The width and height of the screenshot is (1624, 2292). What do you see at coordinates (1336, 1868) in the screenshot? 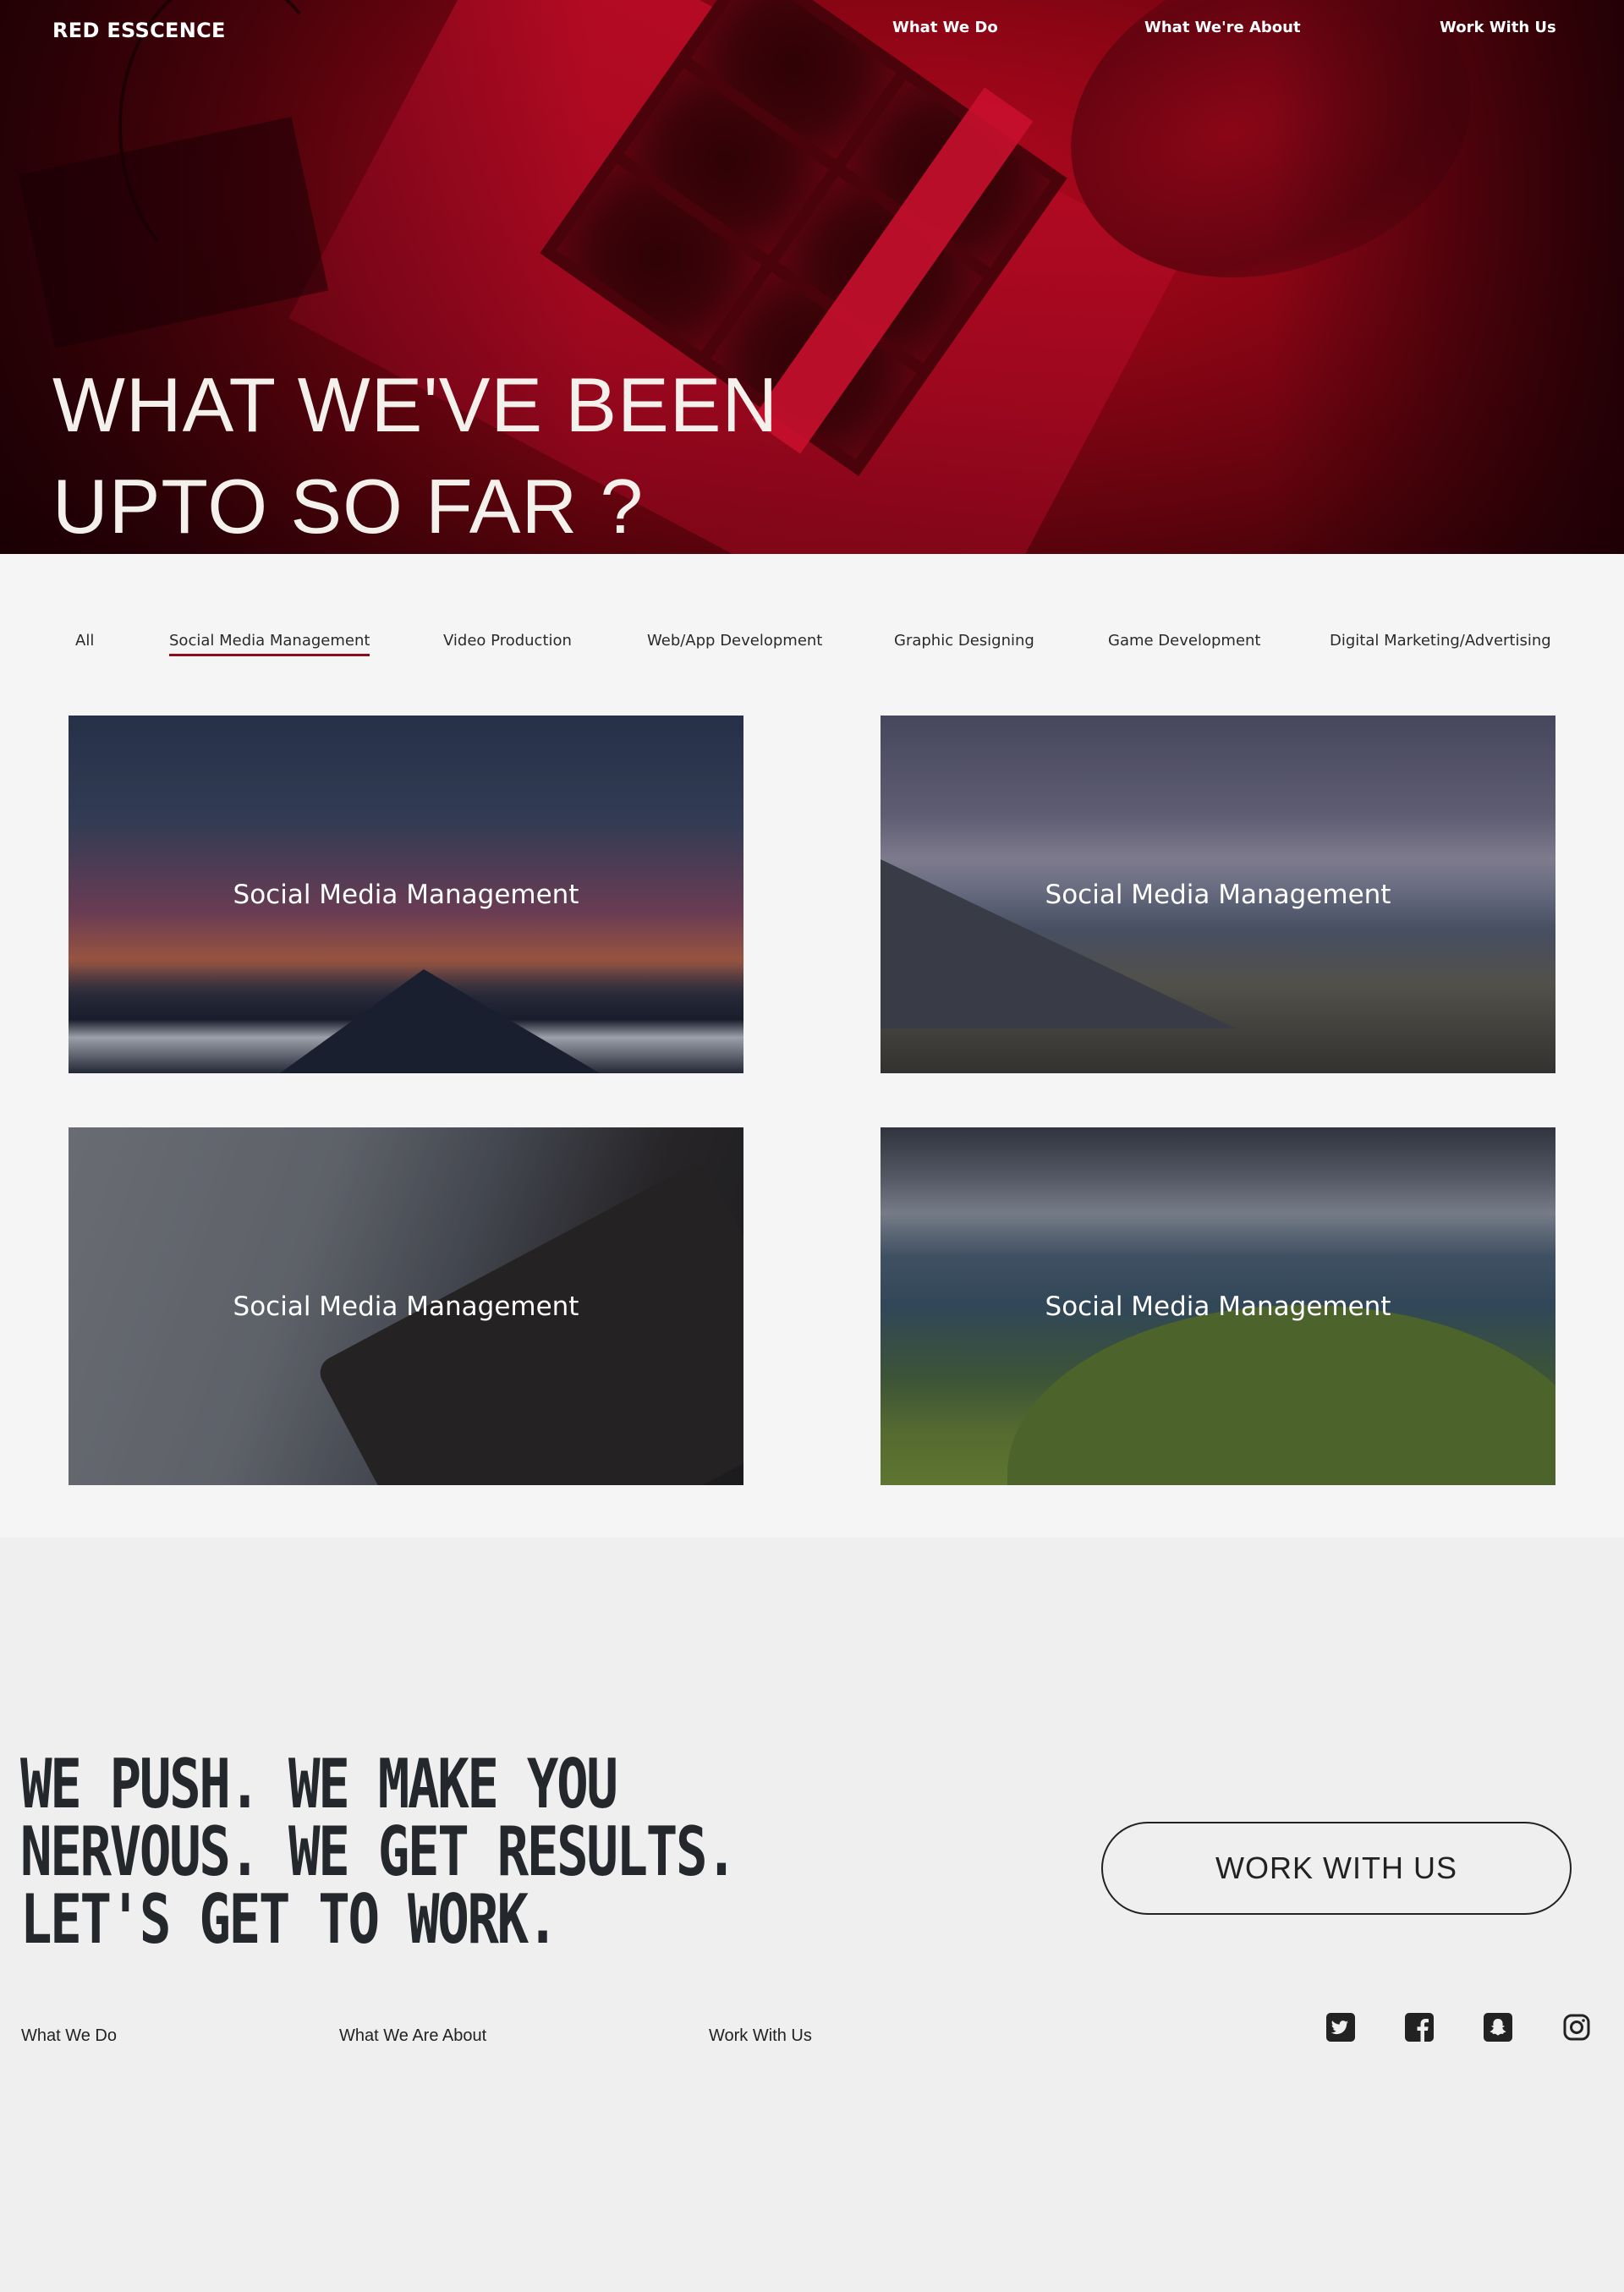
I see `work-with-us-button: WORK WITH US` at bounding box center [1336, 1868].